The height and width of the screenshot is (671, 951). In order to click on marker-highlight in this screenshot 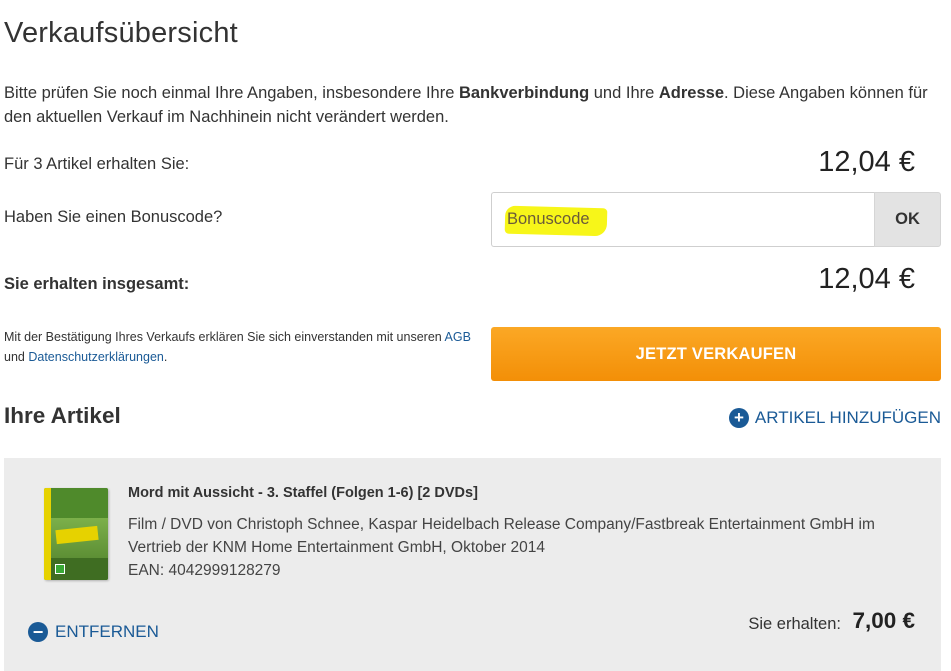, I will do `click(556, 221)`.